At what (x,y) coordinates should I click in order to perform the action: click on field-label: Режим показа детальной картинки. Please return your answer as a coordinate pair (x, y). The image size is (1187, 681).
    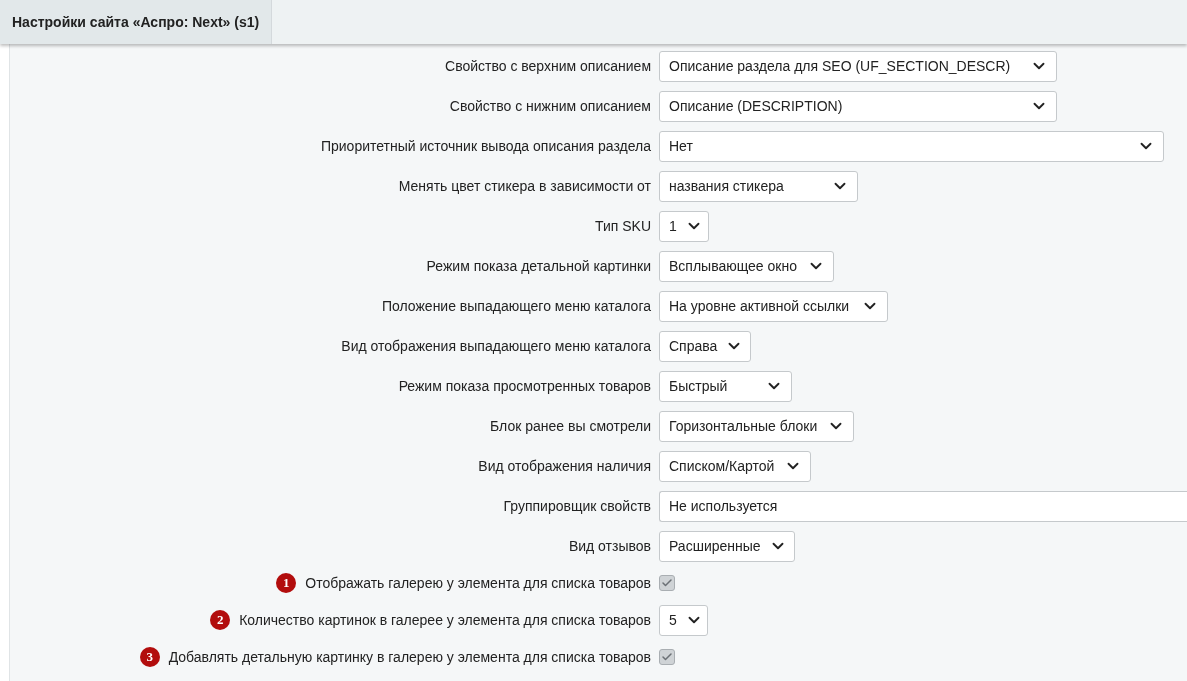
    Looking at the image, I should click on (538, 266).